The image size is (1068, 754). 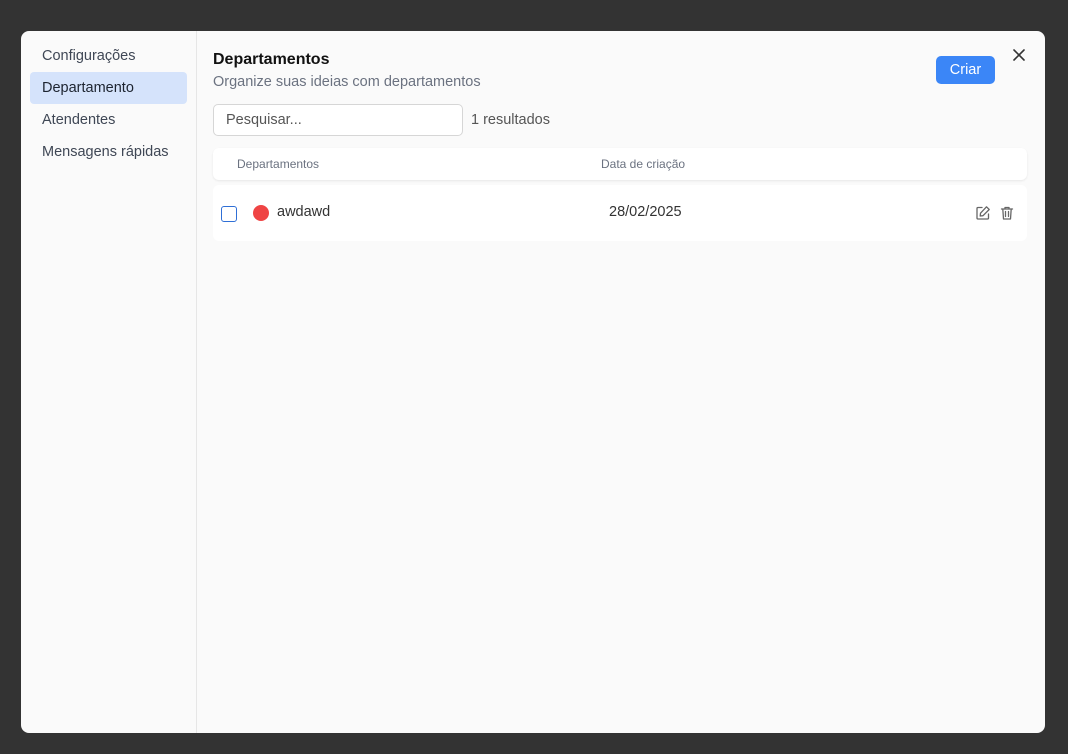 What do you see at coordinates (108, 120) in the screenshot?
I see `sidebar-item-atendentes: Atendentes` at bounding box center [108, 120].